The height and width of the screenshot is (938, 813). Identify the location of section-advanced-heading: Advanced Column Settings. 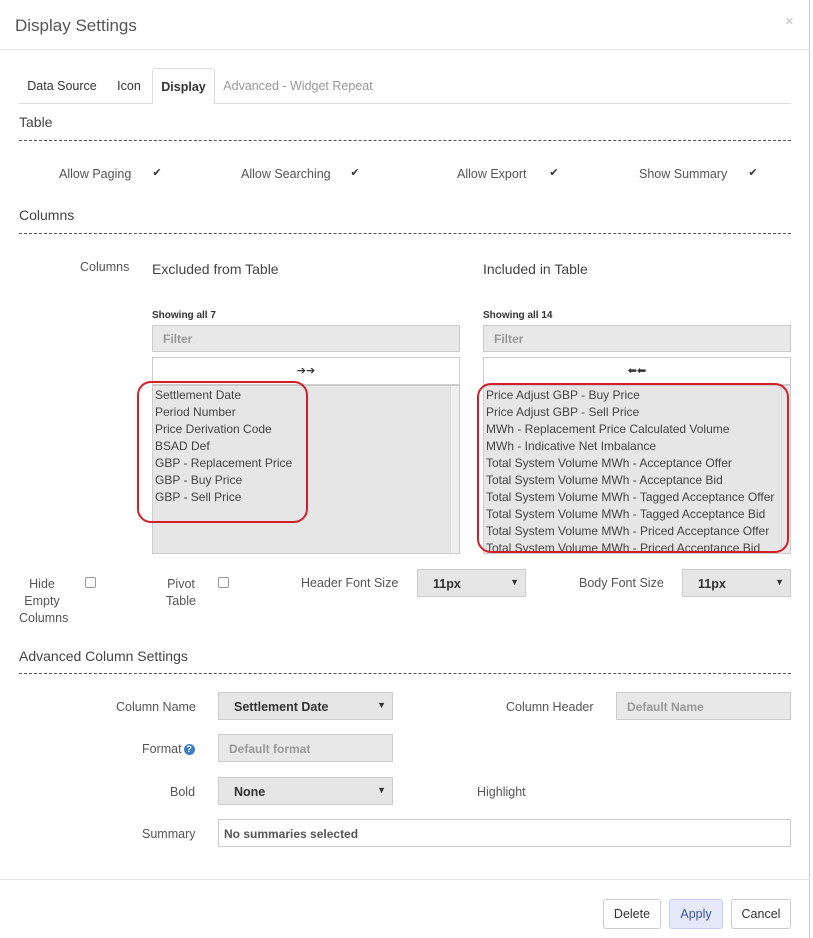
(103, 656).